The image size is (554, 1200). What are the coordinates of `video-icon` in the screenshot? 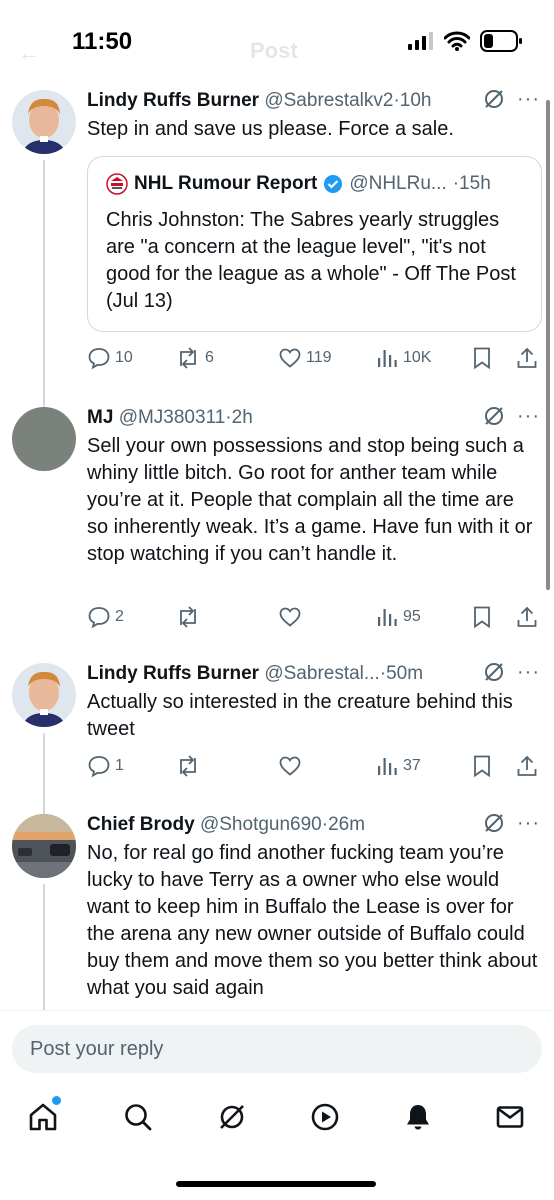 It's located at (325, 1117).